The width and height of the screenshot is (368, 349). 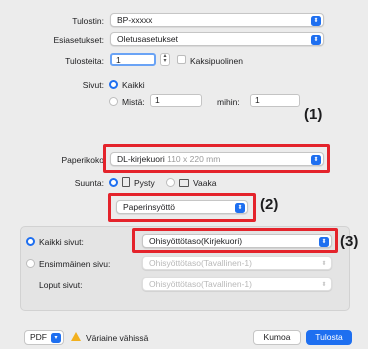 I want to click on remaining-pages-label: Loput sivut:, so click(x=61, y=285).